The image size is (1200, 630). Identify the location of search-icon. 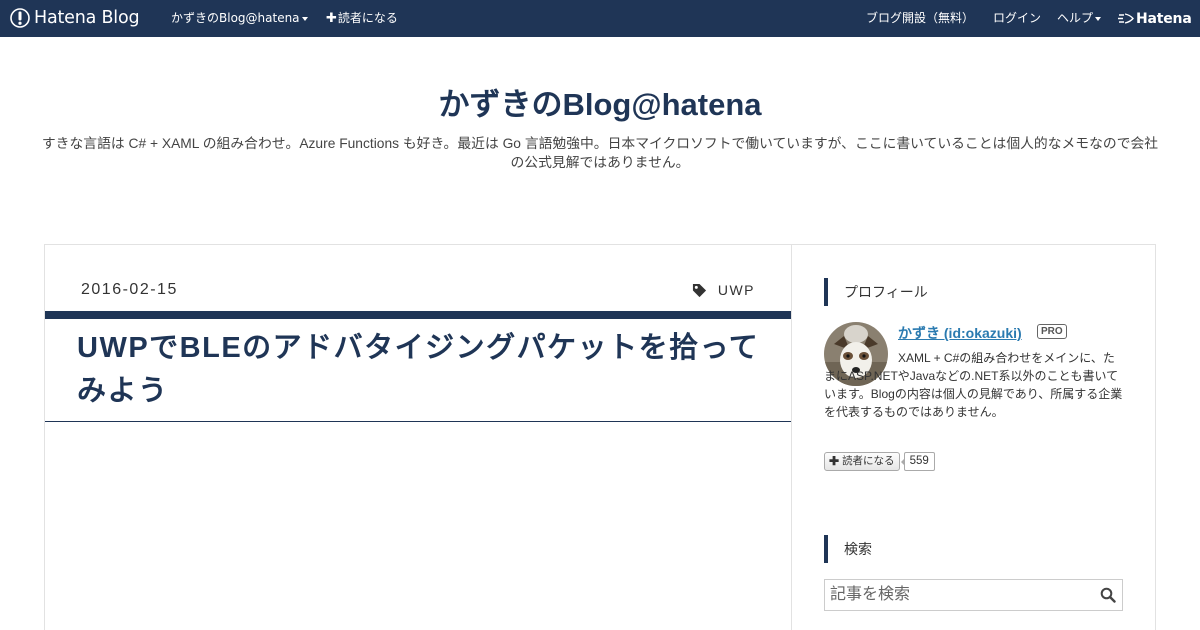
(1108, 595).